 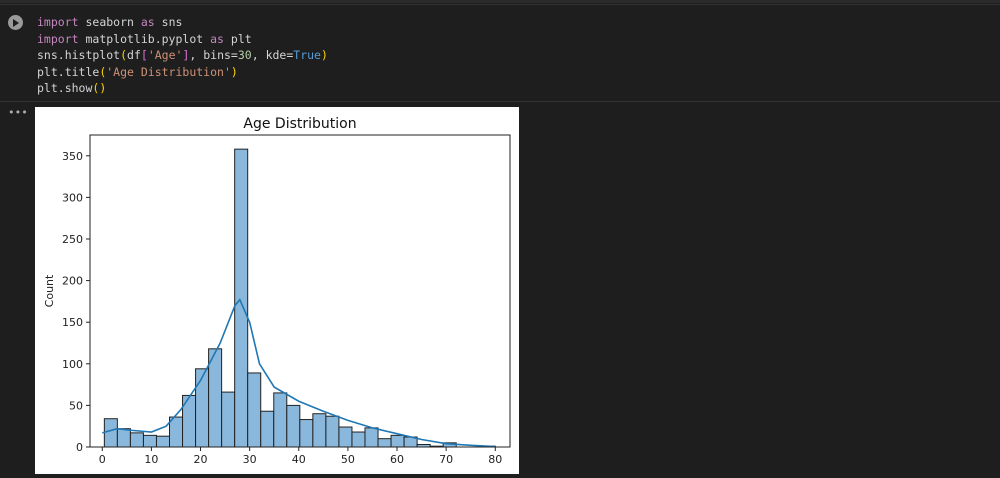 What do you see at coordinates (168, 71) in the screenshot?
I see `code-token: 'Age Distribution'` at bounding box center [168, 71].